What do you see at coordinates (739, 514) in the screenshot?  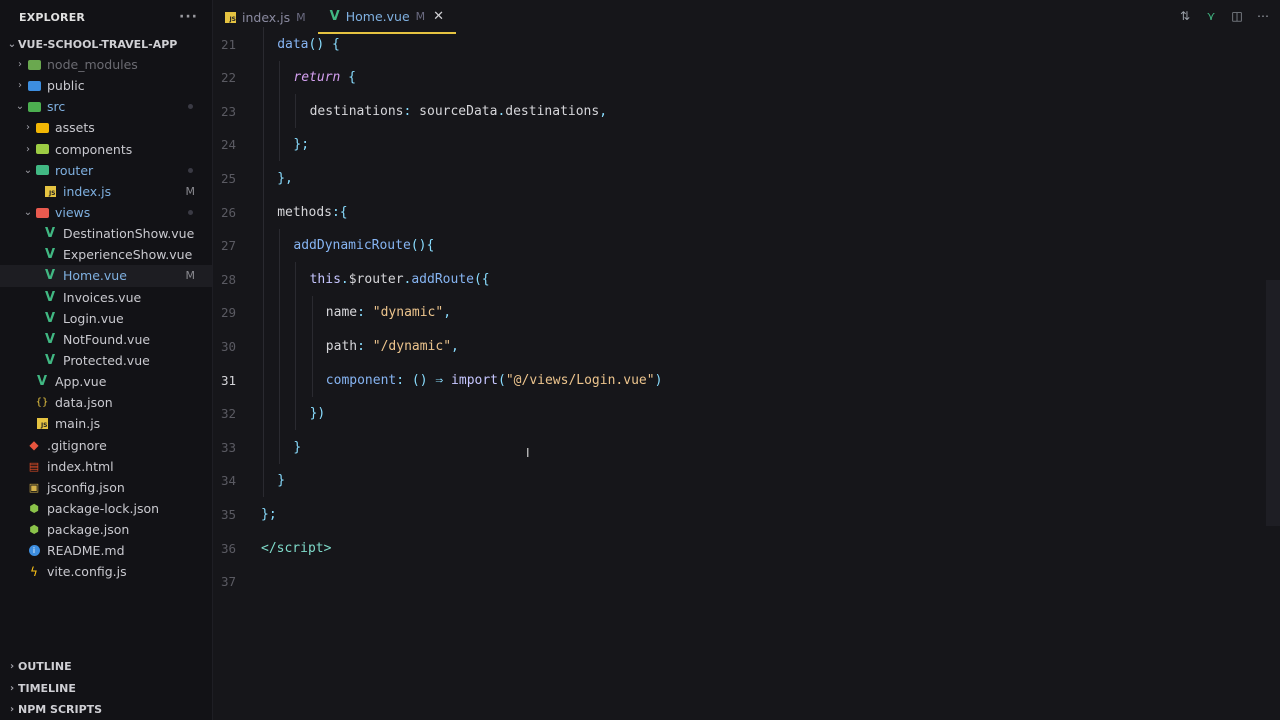 I see `code-line: 35};` at bounding box center [739, 514].